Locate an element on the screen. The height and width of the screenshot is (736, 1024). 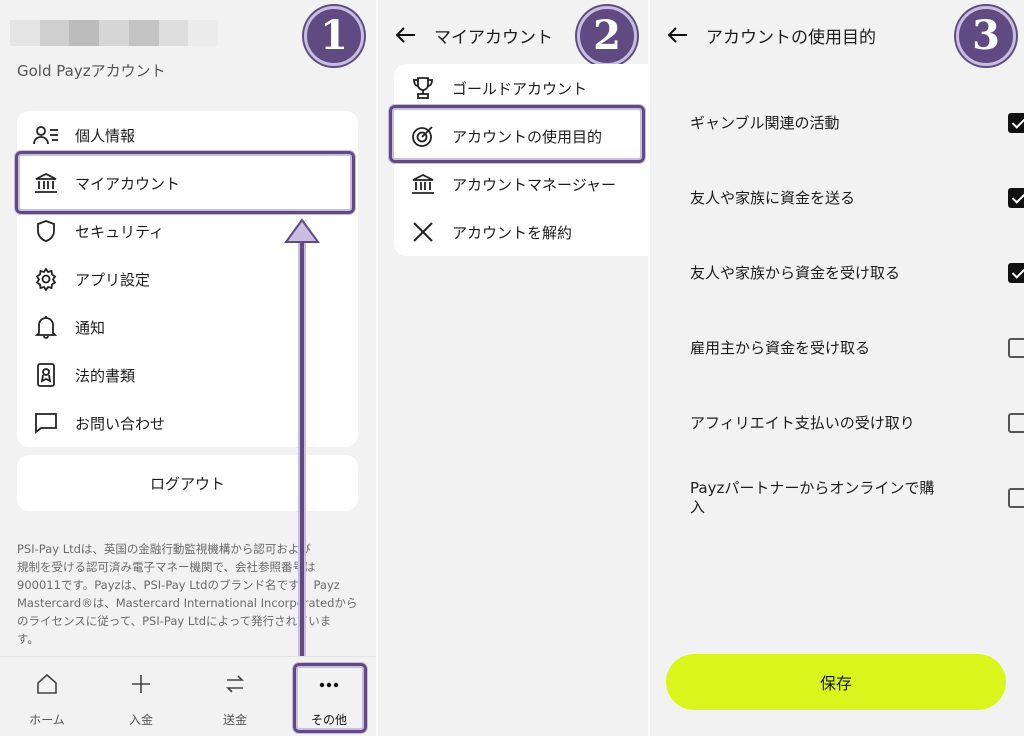
legal-line: PSI-Pay Ltdは、英国の金融行動監視機構から認可および is located at coordinates (164, 549).